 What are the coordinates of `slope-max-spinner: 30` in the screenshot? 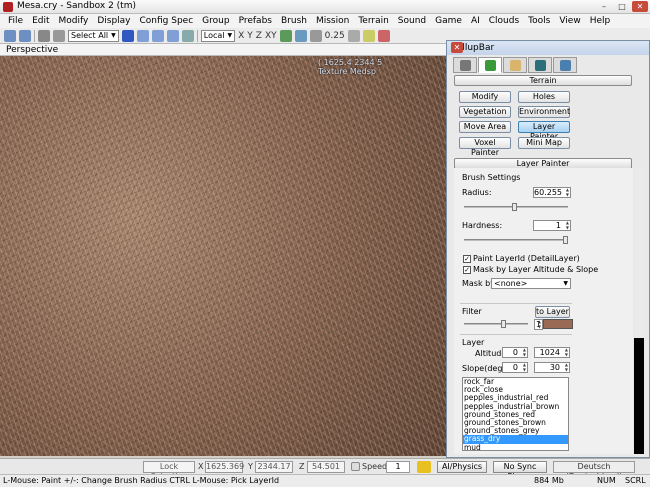 It's located at (552, 367).